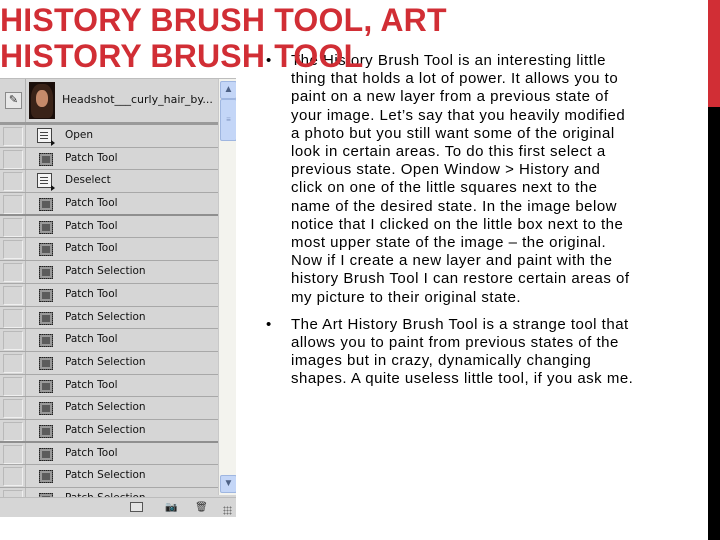 Image resolution: width=720 pixels, height=540 pixels. Describe the element at coordinates (228, 90) in the screenshot. I see `scroll-up-button: ▲` at that location.